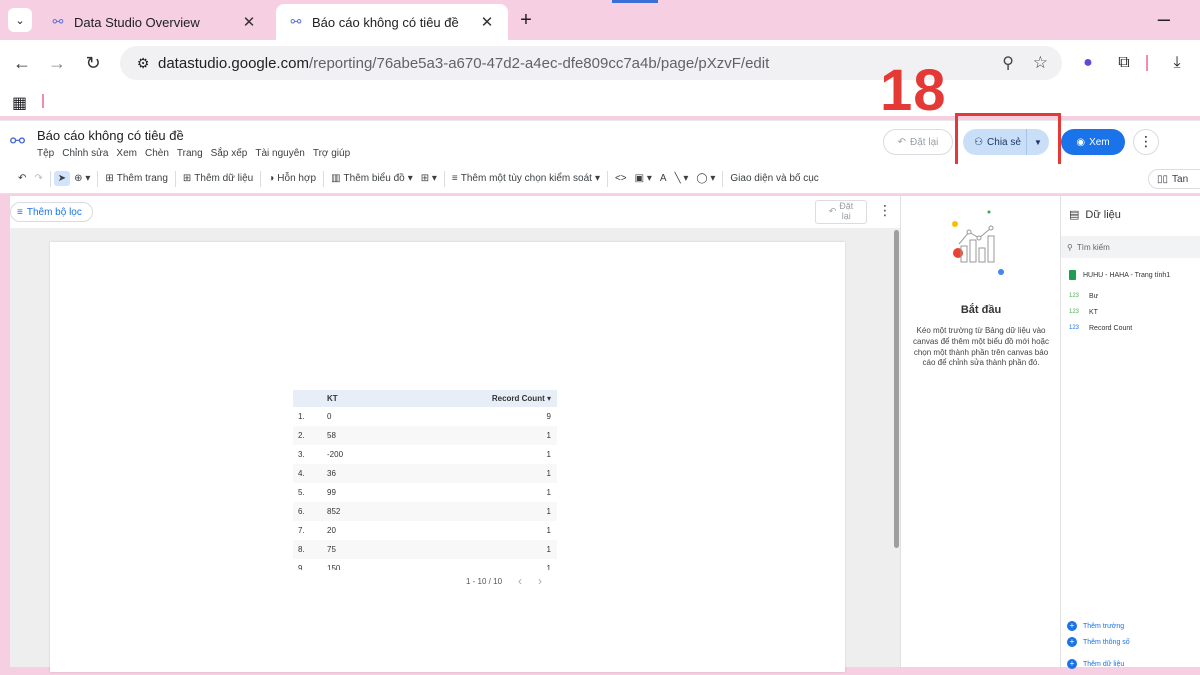 Image resolution: width=1200 pixels, height=675 pixels. What do you see at coordinates (425, 564) in the screenshot?
I see `table-row: 9. 150 1` at bounding box center [425, 564].